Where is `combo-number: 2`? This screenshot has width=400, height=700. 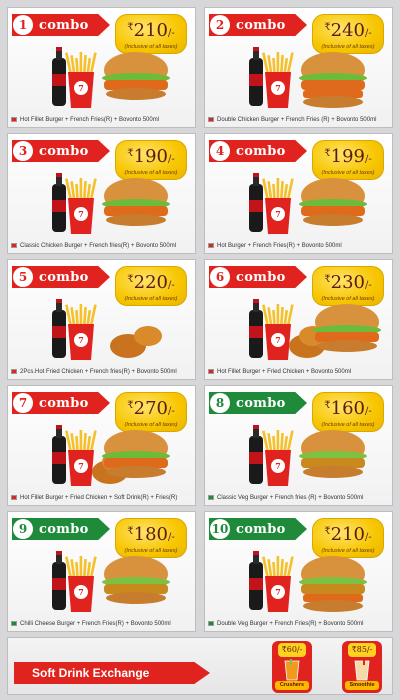
combo-number: 2 is located at coordinates (220, 25).